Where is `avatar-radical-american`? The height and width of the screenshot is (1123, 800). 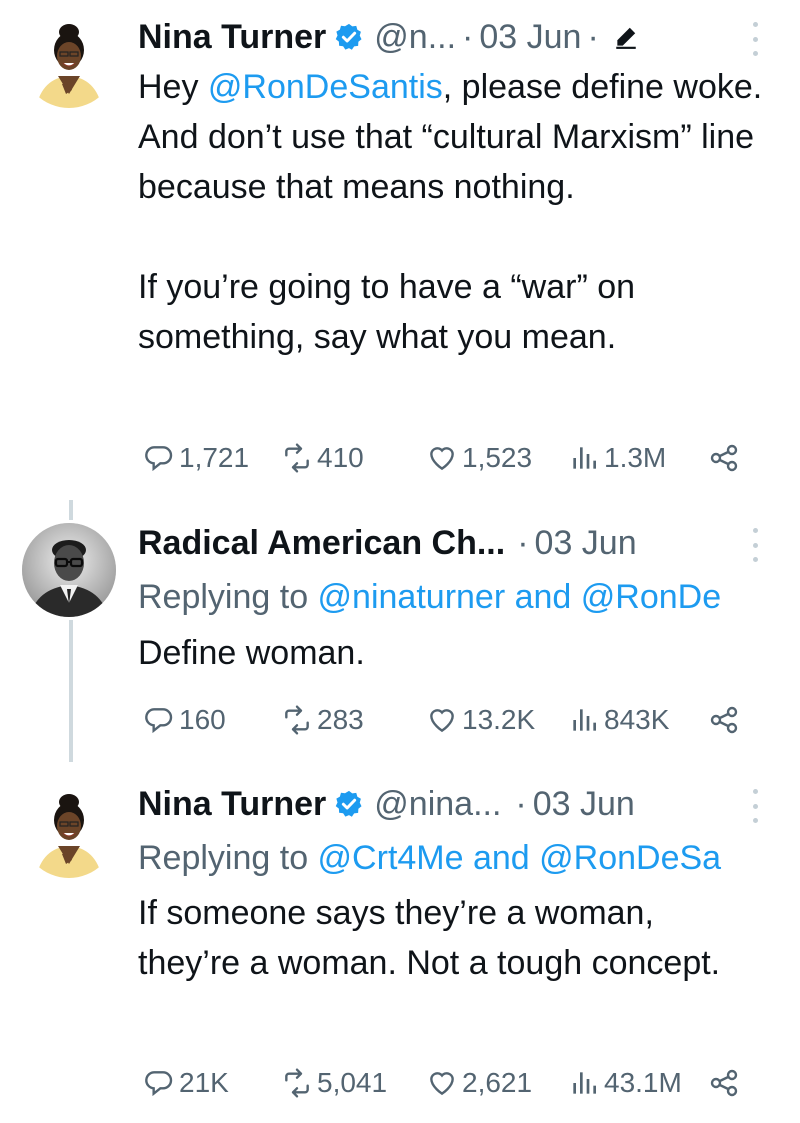
avatar-radical-american is located at coordinates (69, 570).